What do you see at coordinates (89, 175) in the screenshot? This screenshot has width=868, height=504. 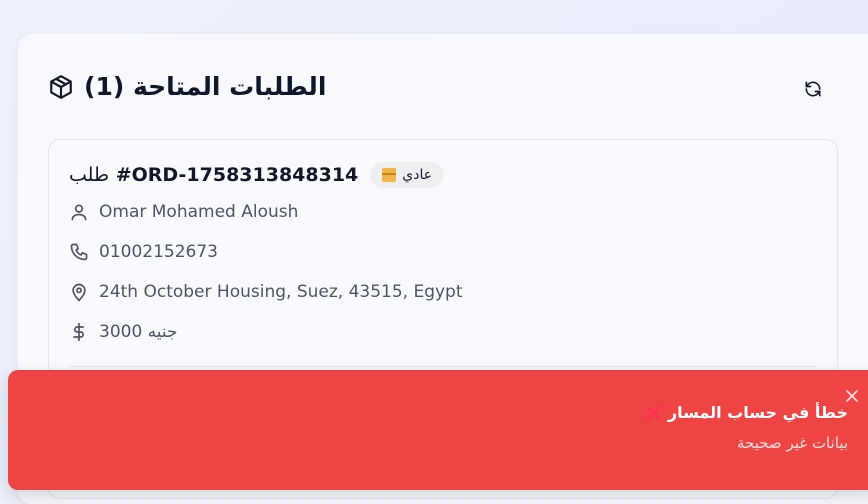 I see `order-title-label: طلب` at bounding box center [89, 175].